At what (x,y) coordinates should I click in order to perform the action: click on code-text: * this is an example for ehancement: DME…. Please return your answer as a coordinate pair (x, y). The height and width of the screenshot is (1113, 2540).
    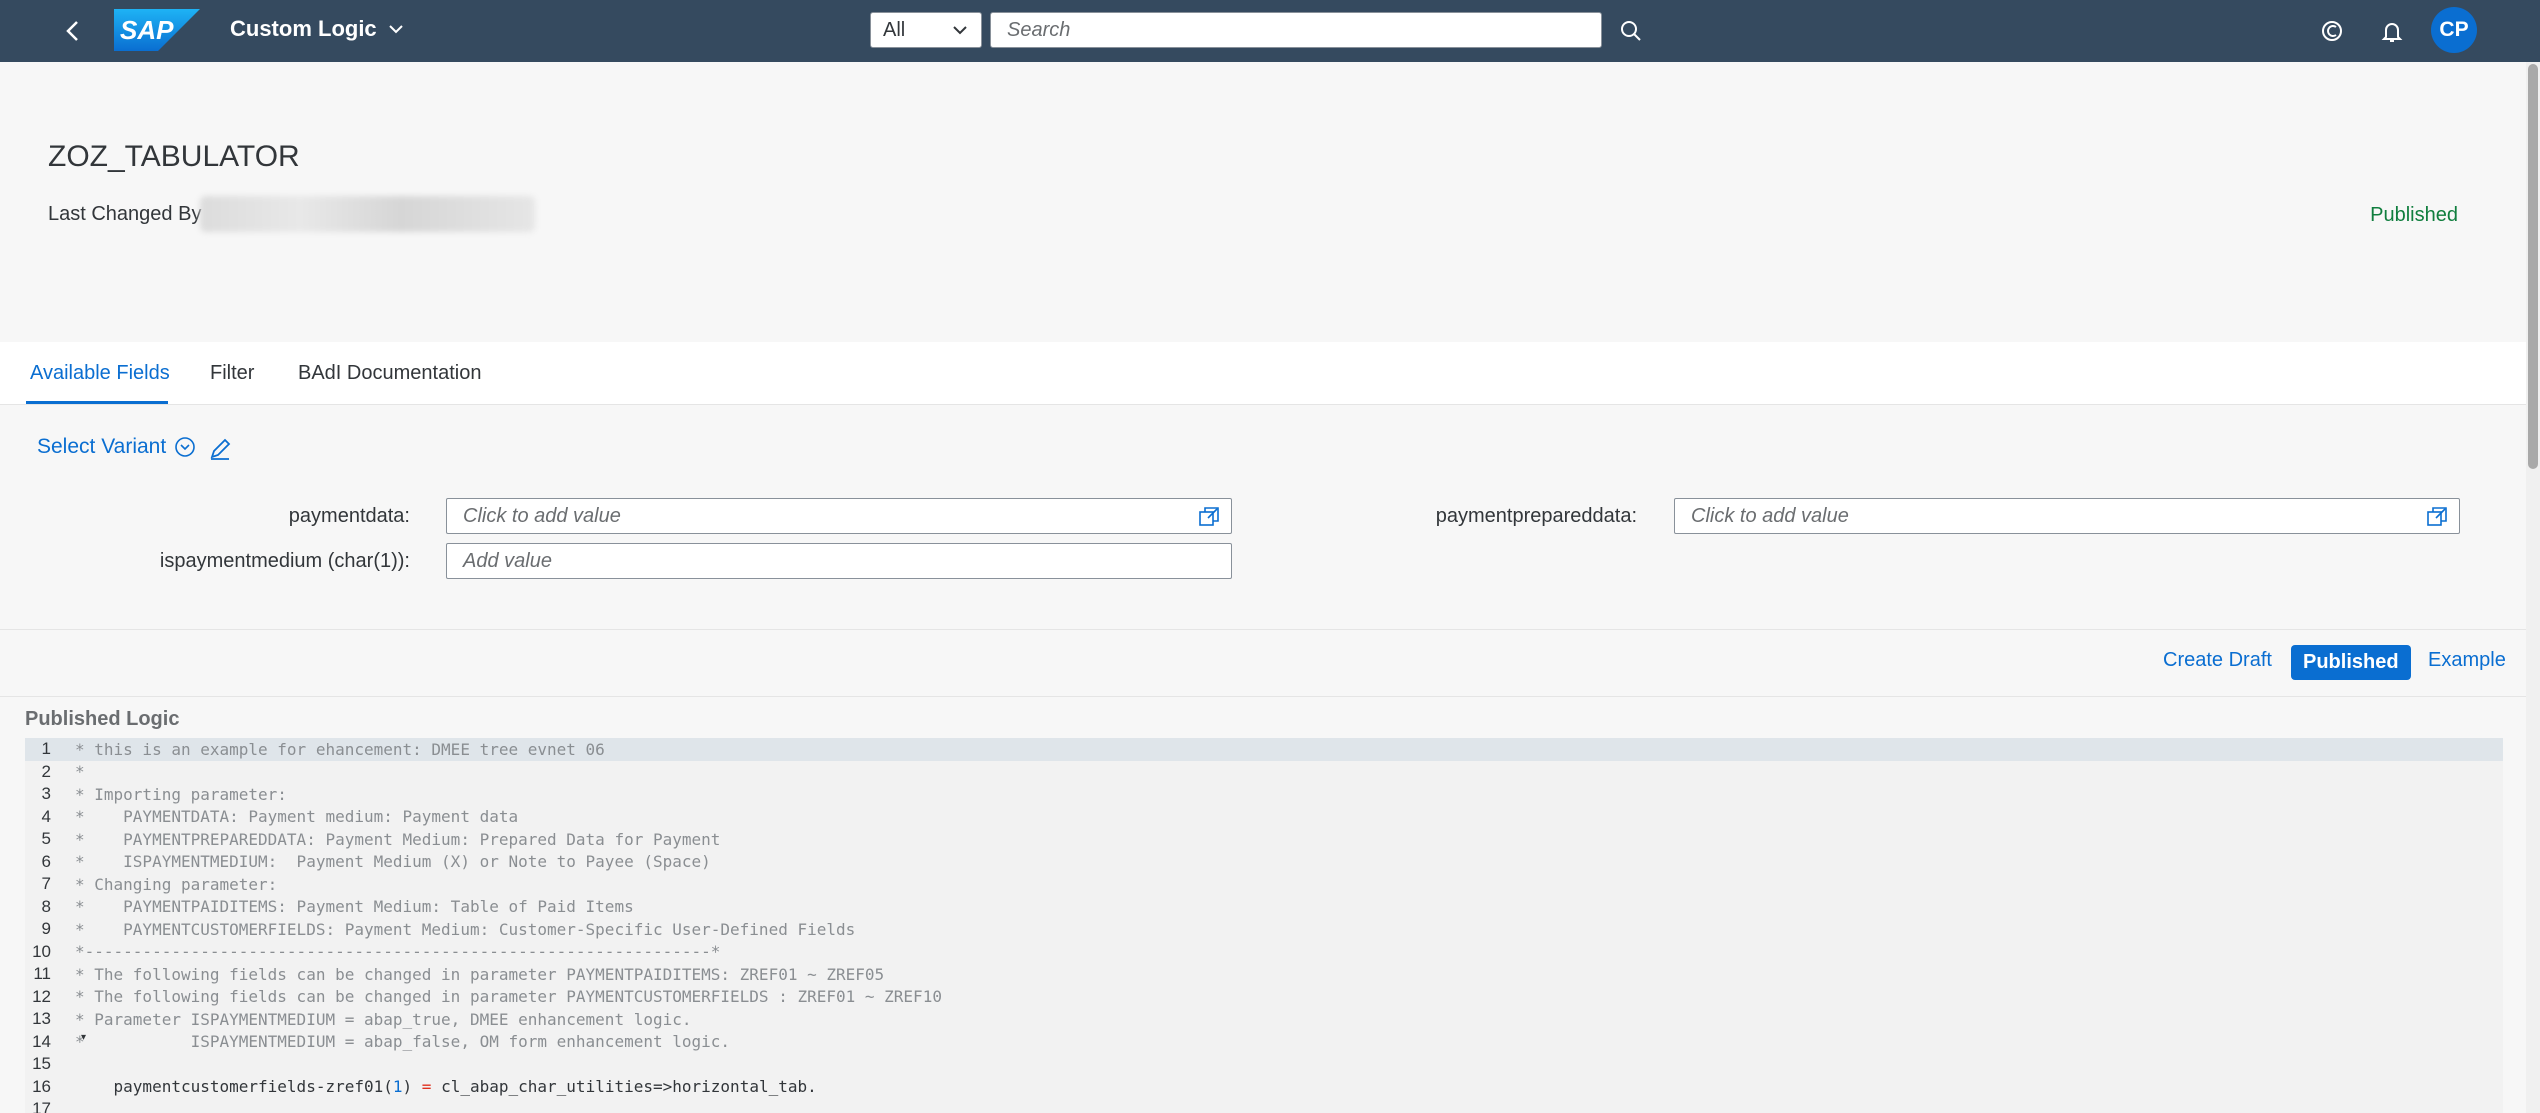
    Looking at the image, I should click on (340, 749).